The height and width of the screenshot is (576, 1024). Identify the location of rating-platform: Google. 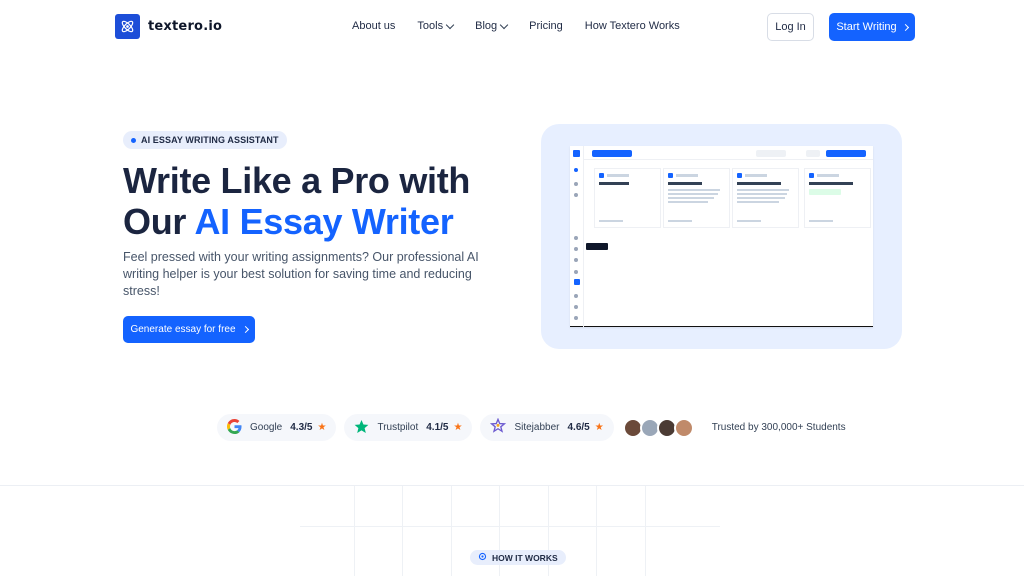
(266, 427).